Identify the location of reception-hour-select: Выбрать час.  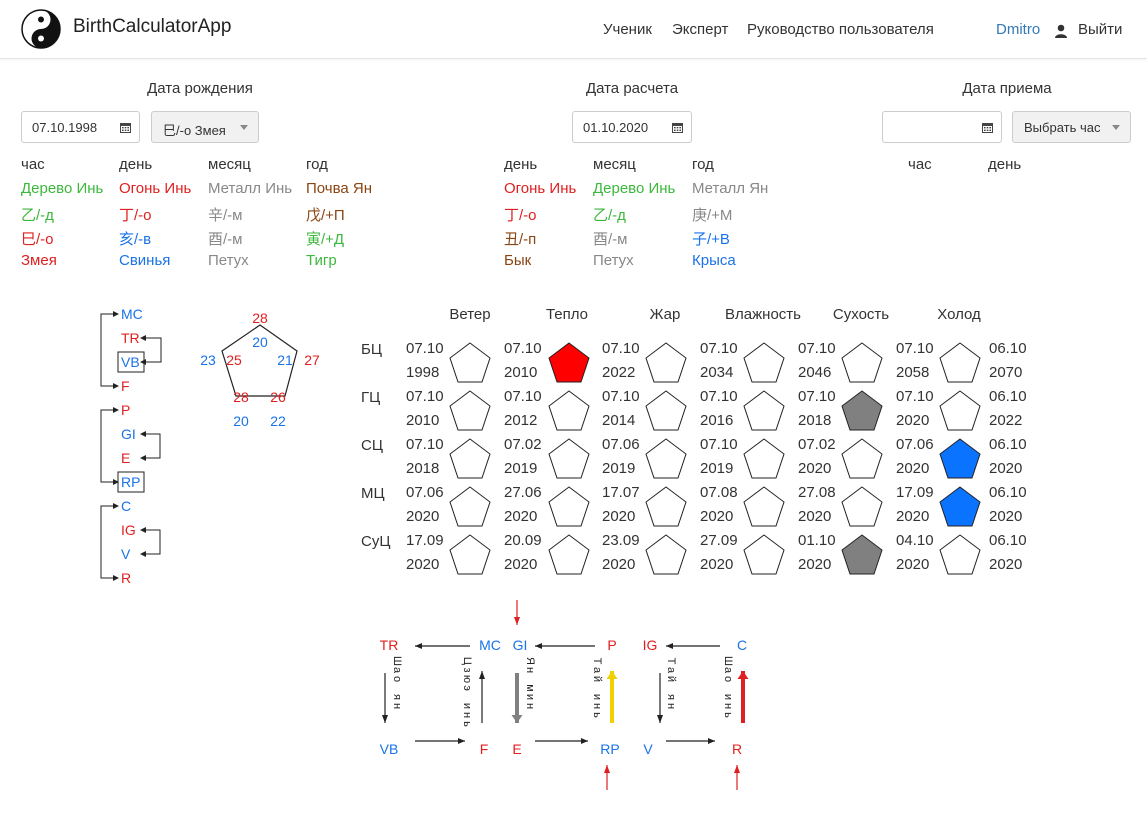
(1071, 127).